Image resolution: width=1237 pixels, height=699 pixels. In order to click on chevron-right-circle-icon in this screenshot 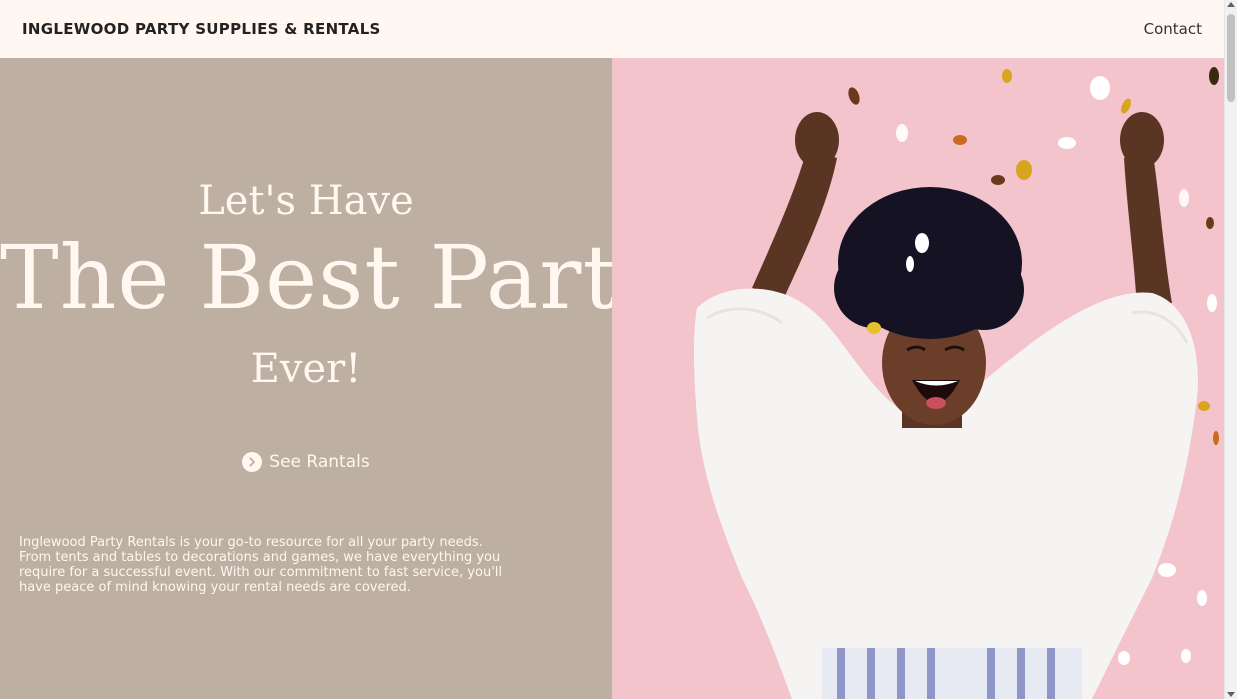, I will do `click(252, 462)`.